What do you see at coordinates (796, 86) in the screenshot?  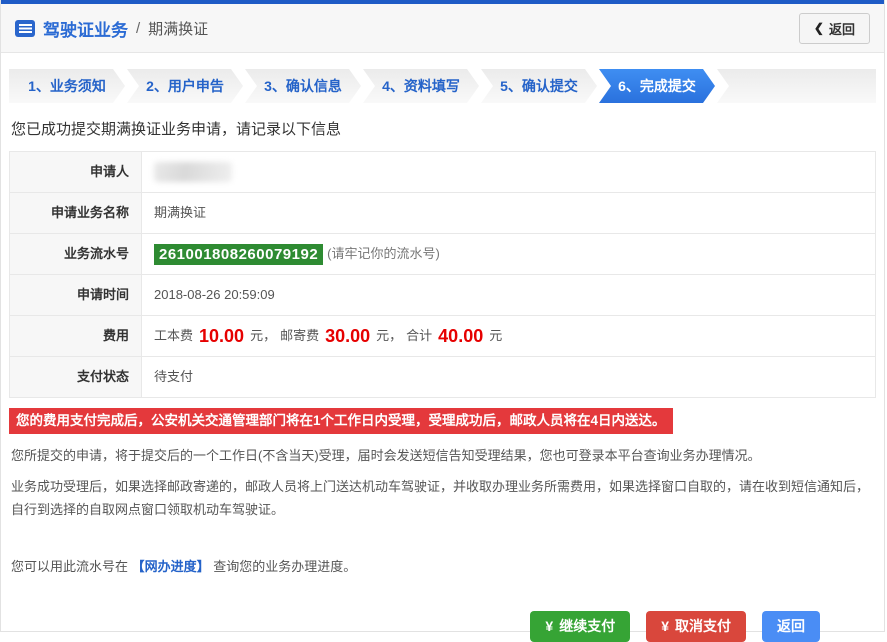 I see `step-bar-filler` at bounding box center [796, 86].